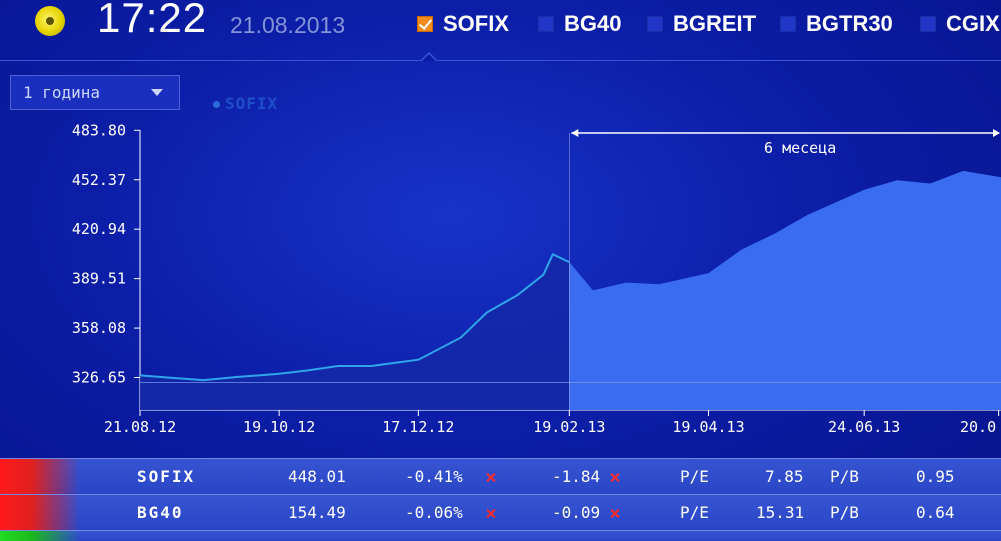 The height and width of the screenshot is (541, 1001). Describe the element at coordinates (500, 535) in the screenshot. I see `table-row` at that location.